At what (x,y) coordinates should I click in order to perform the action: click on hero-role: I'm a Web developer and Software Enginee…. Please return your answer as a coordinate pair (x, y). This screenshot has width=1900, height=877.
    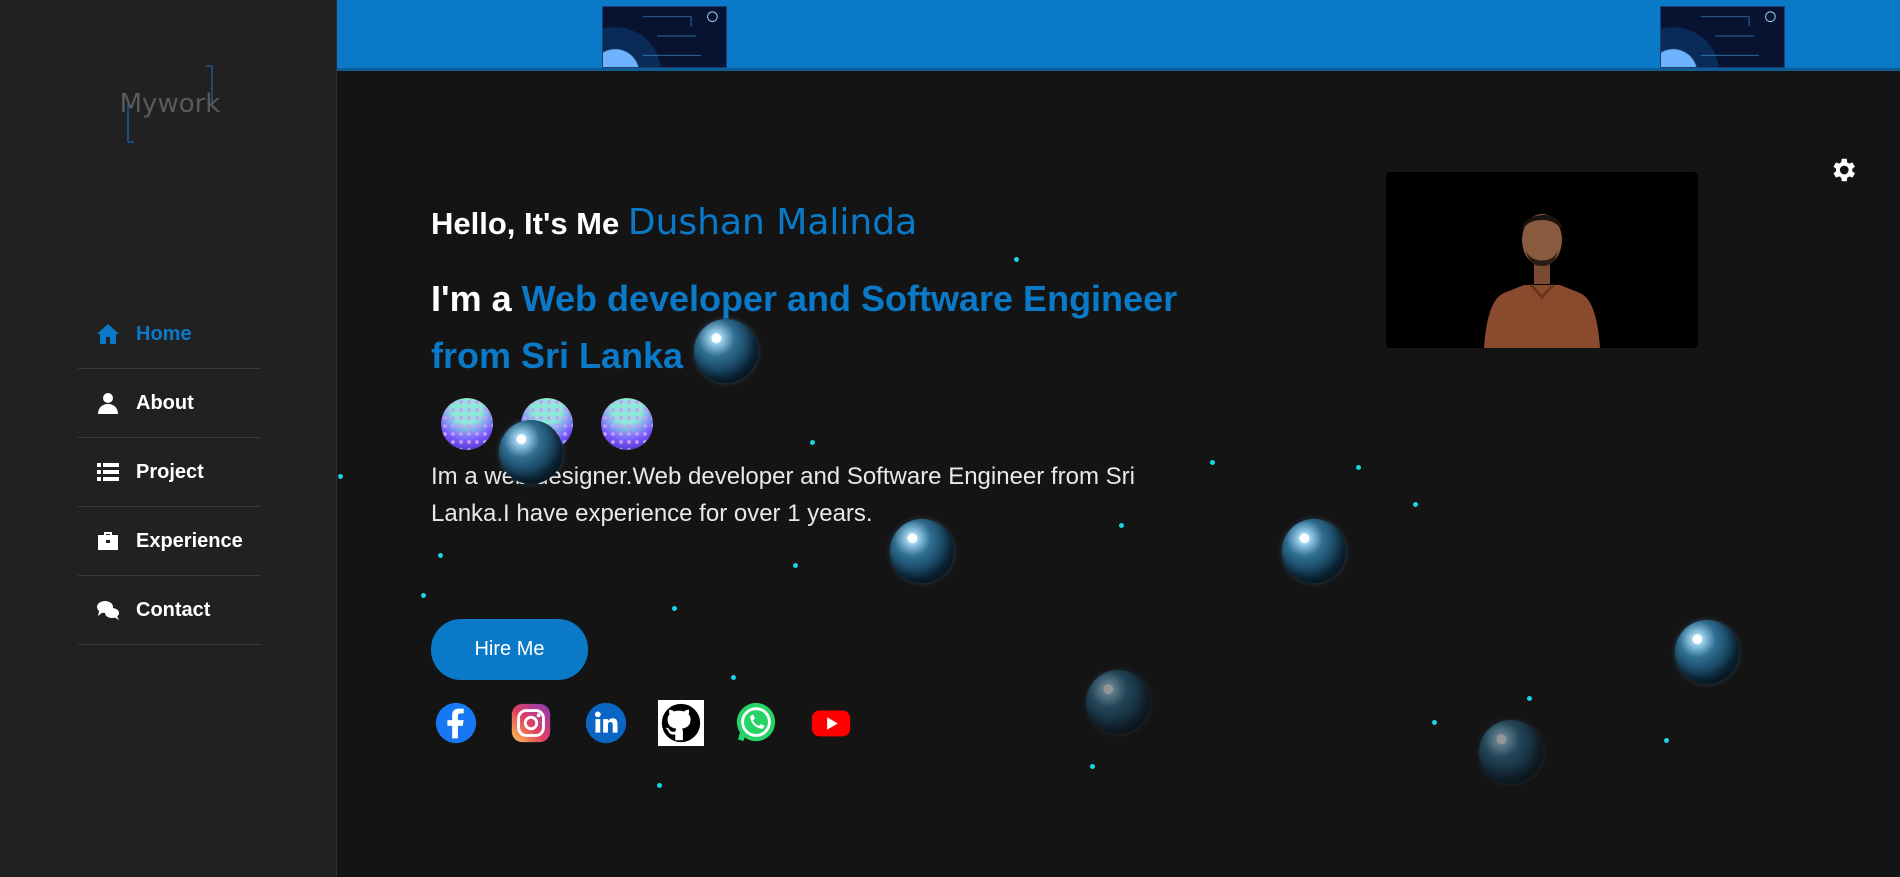
    Looking at the image, I should click on (841, 327).